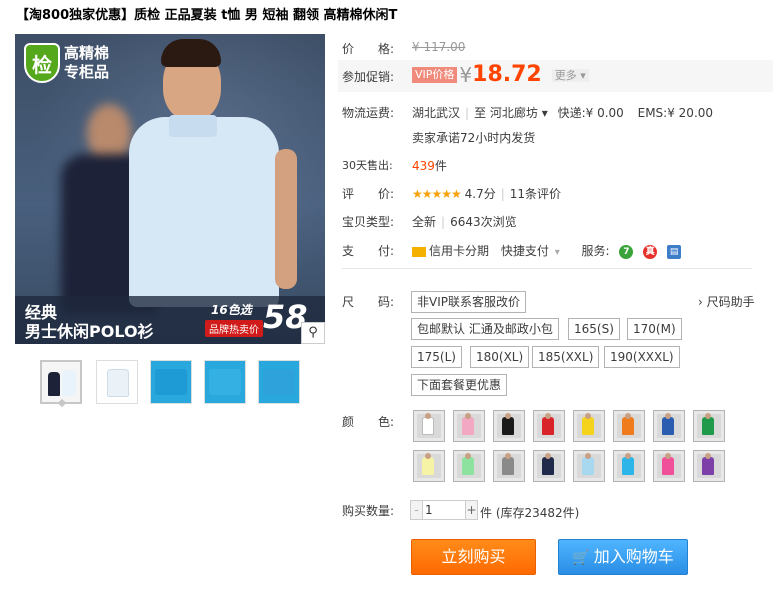 The width and height of the screenshot is (773, 590). I want to click on reviews-link: 11条评价, so click(535, 194).